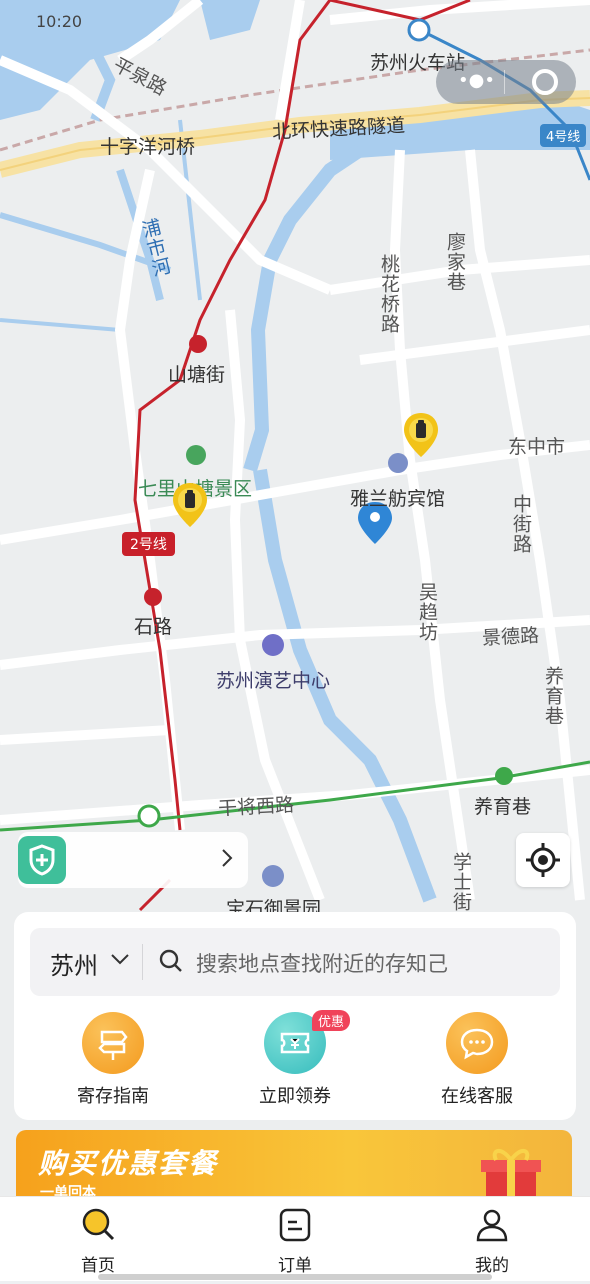 Image resolution: width=590 pixels, height=1284 pixels. Describe the element at coordinates (389, 294) in the screenshot. I see `map-label-taohuaqiao-road: 桃花桥路` at that location.